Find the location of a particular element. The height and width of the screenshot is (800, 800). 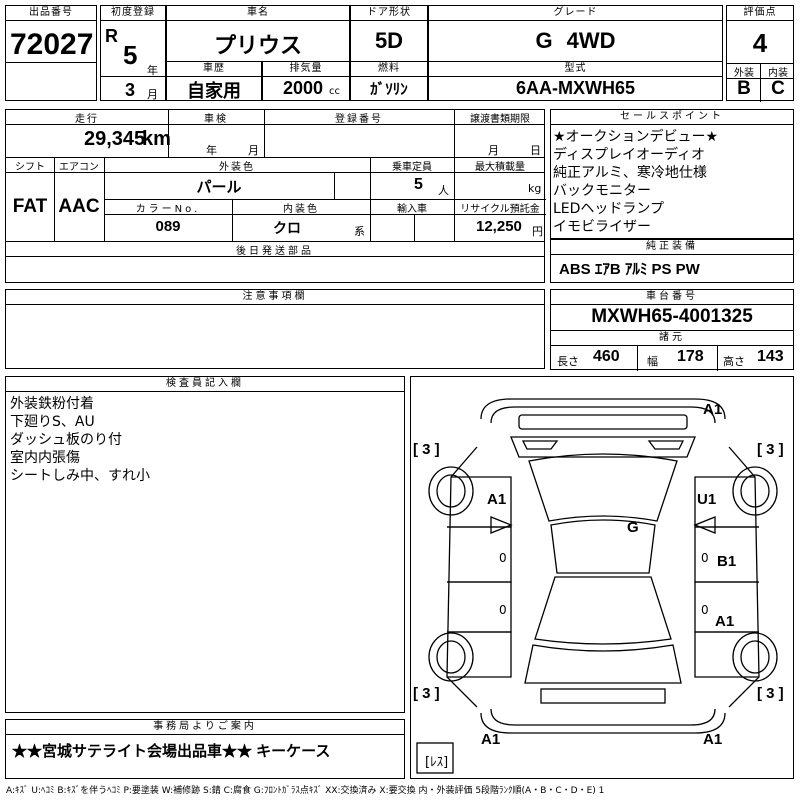

headlight-right is located at coordinates (666, 445).